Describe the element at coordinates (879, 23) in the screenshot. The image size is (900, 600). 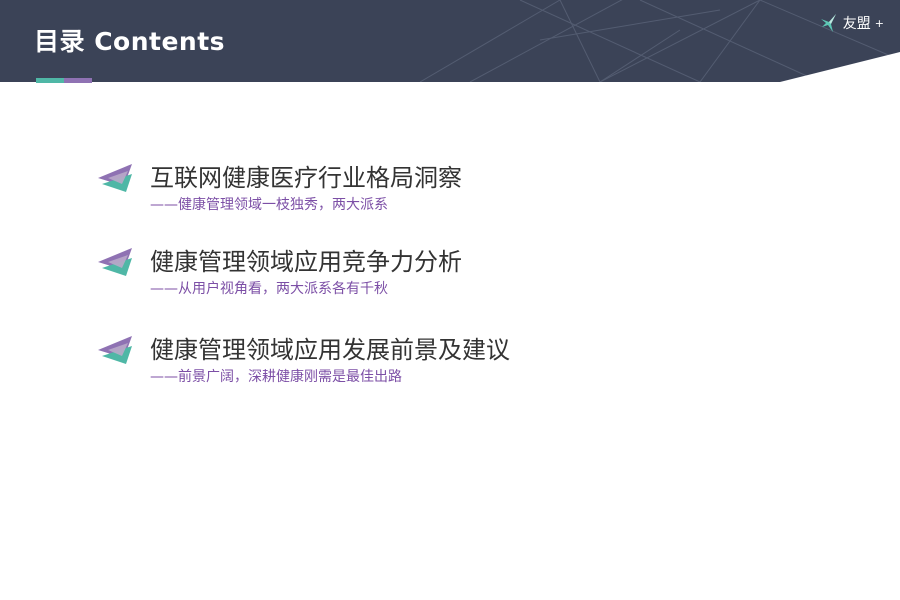
I see `logo-plus: +` at that location.